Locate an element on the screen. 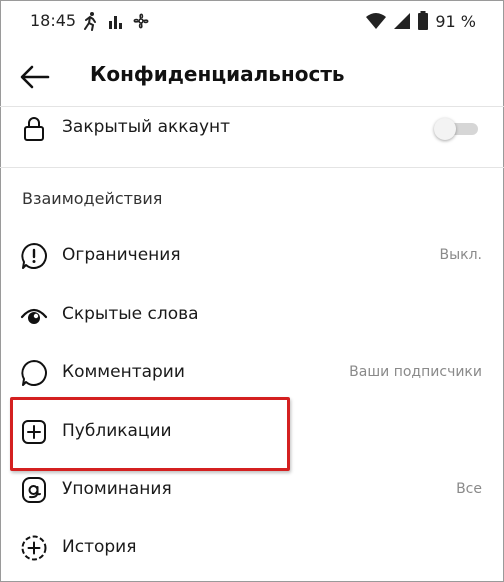 Image resolution: width=504 pixels, height=582 pixels. private-account-label: Закрытый аккаунт is located at coordinates (146, 127).